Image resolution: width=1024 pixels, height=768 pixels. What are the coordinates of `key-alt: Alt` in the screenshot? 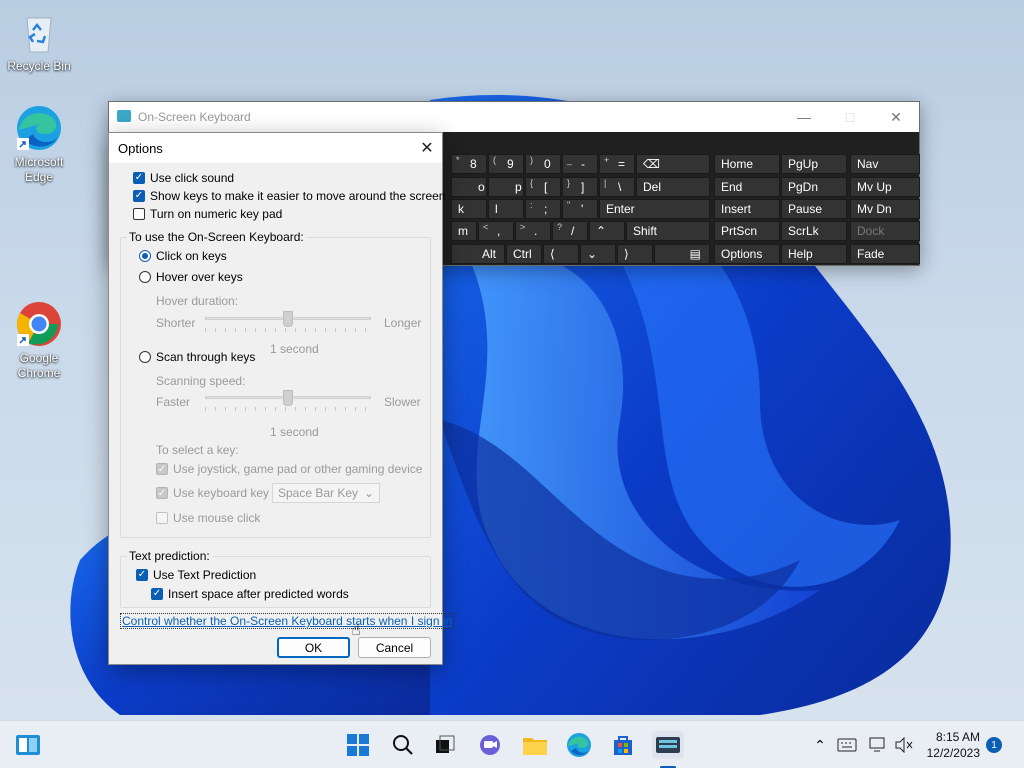 It's located at (478, 254).